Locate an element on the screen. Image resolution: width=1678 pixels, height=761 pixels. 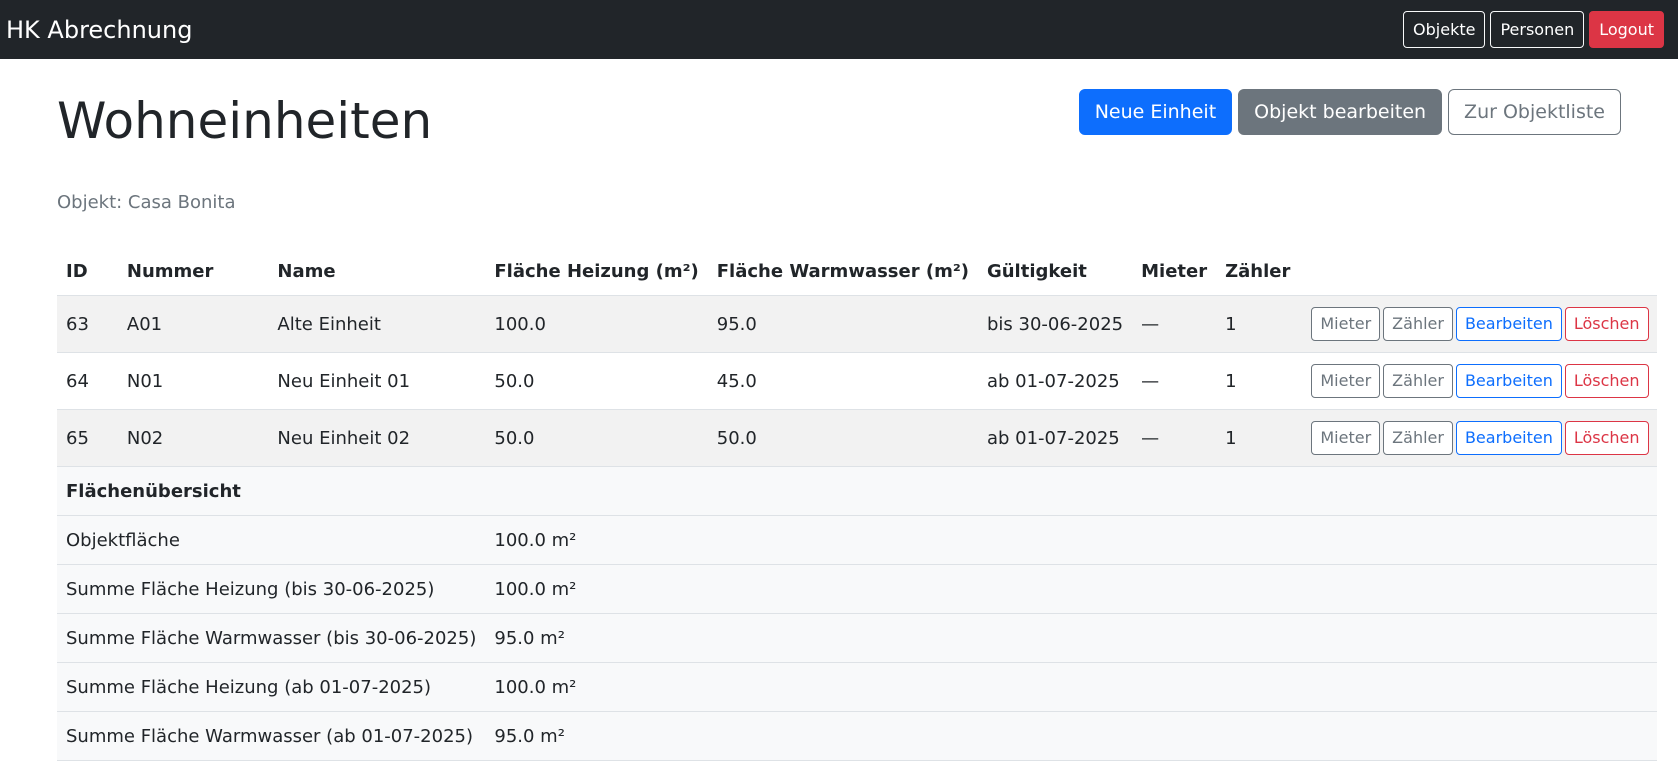
cell-name: Neu Einheit 01 is located at coordinates (377, 381).